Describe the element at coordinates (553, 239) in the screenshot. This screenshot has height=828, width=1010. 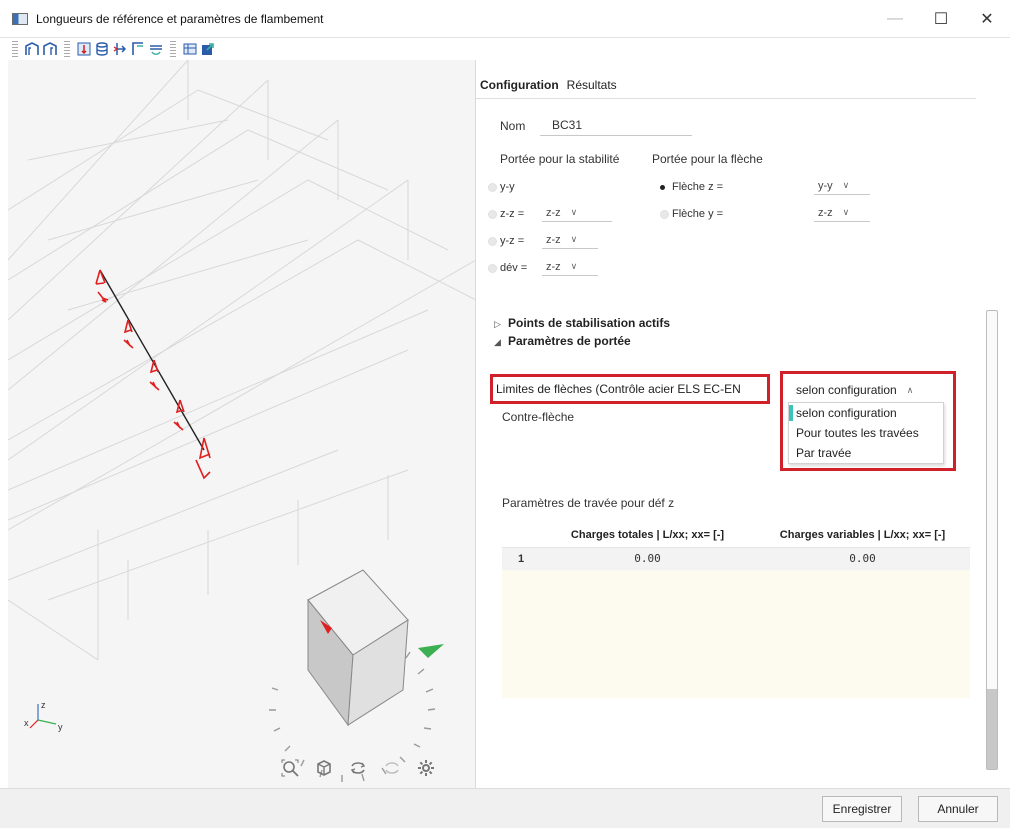
I see `stability-yz-value: z-z` at that location.